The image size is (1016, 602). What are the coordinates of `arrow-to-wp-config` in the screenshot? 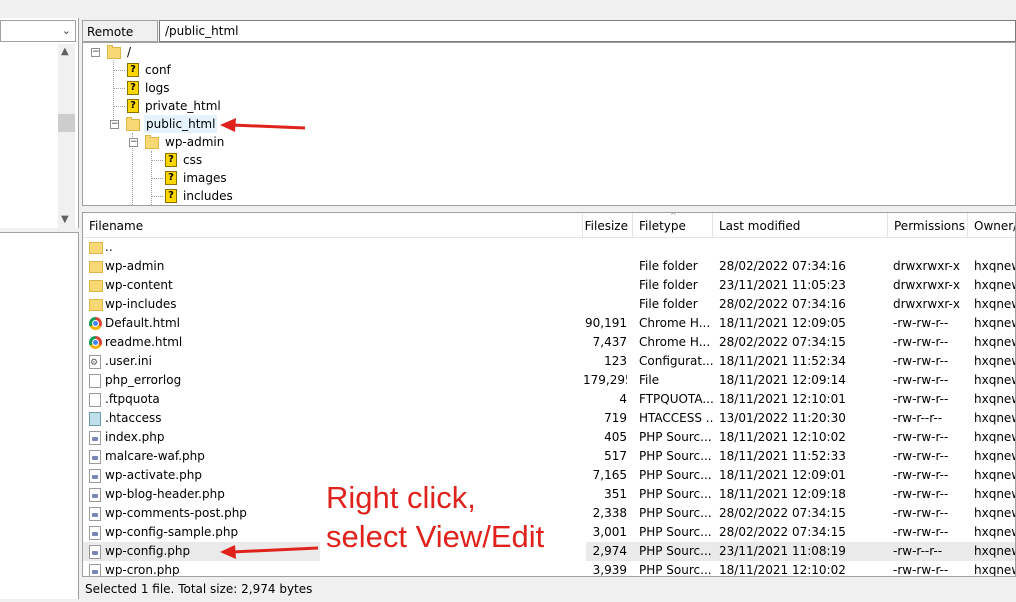 It's located at (269, 552).